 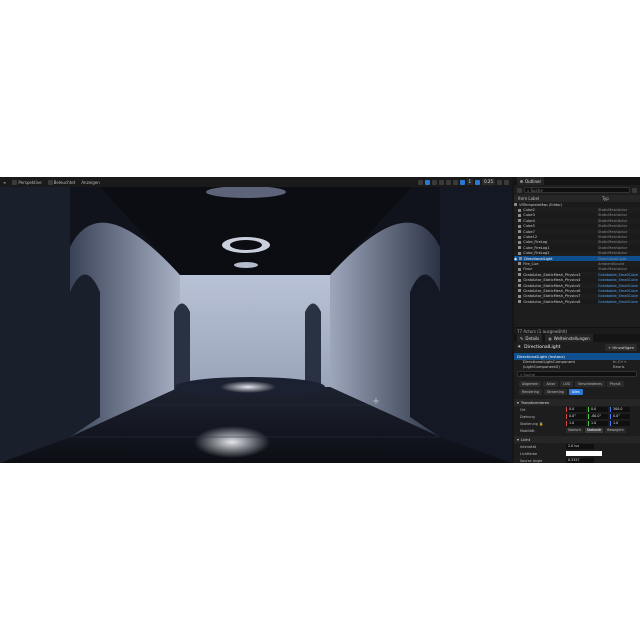 What do you see at coordinates (615, 430) in the screenshot?
I see `mobility-movable-button: Beweglich` at bounding box center [615, 430].